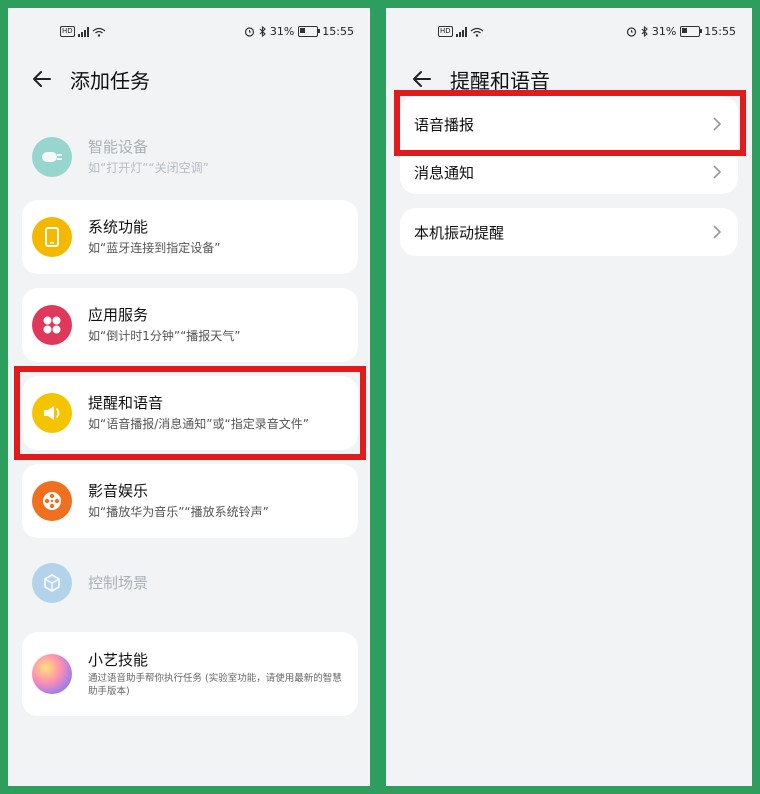 This screenshot has height=794, width=760. I want to click on item-subtitle: 如“播放华为音乐”“播放系统铃声”, so click(178, 512).